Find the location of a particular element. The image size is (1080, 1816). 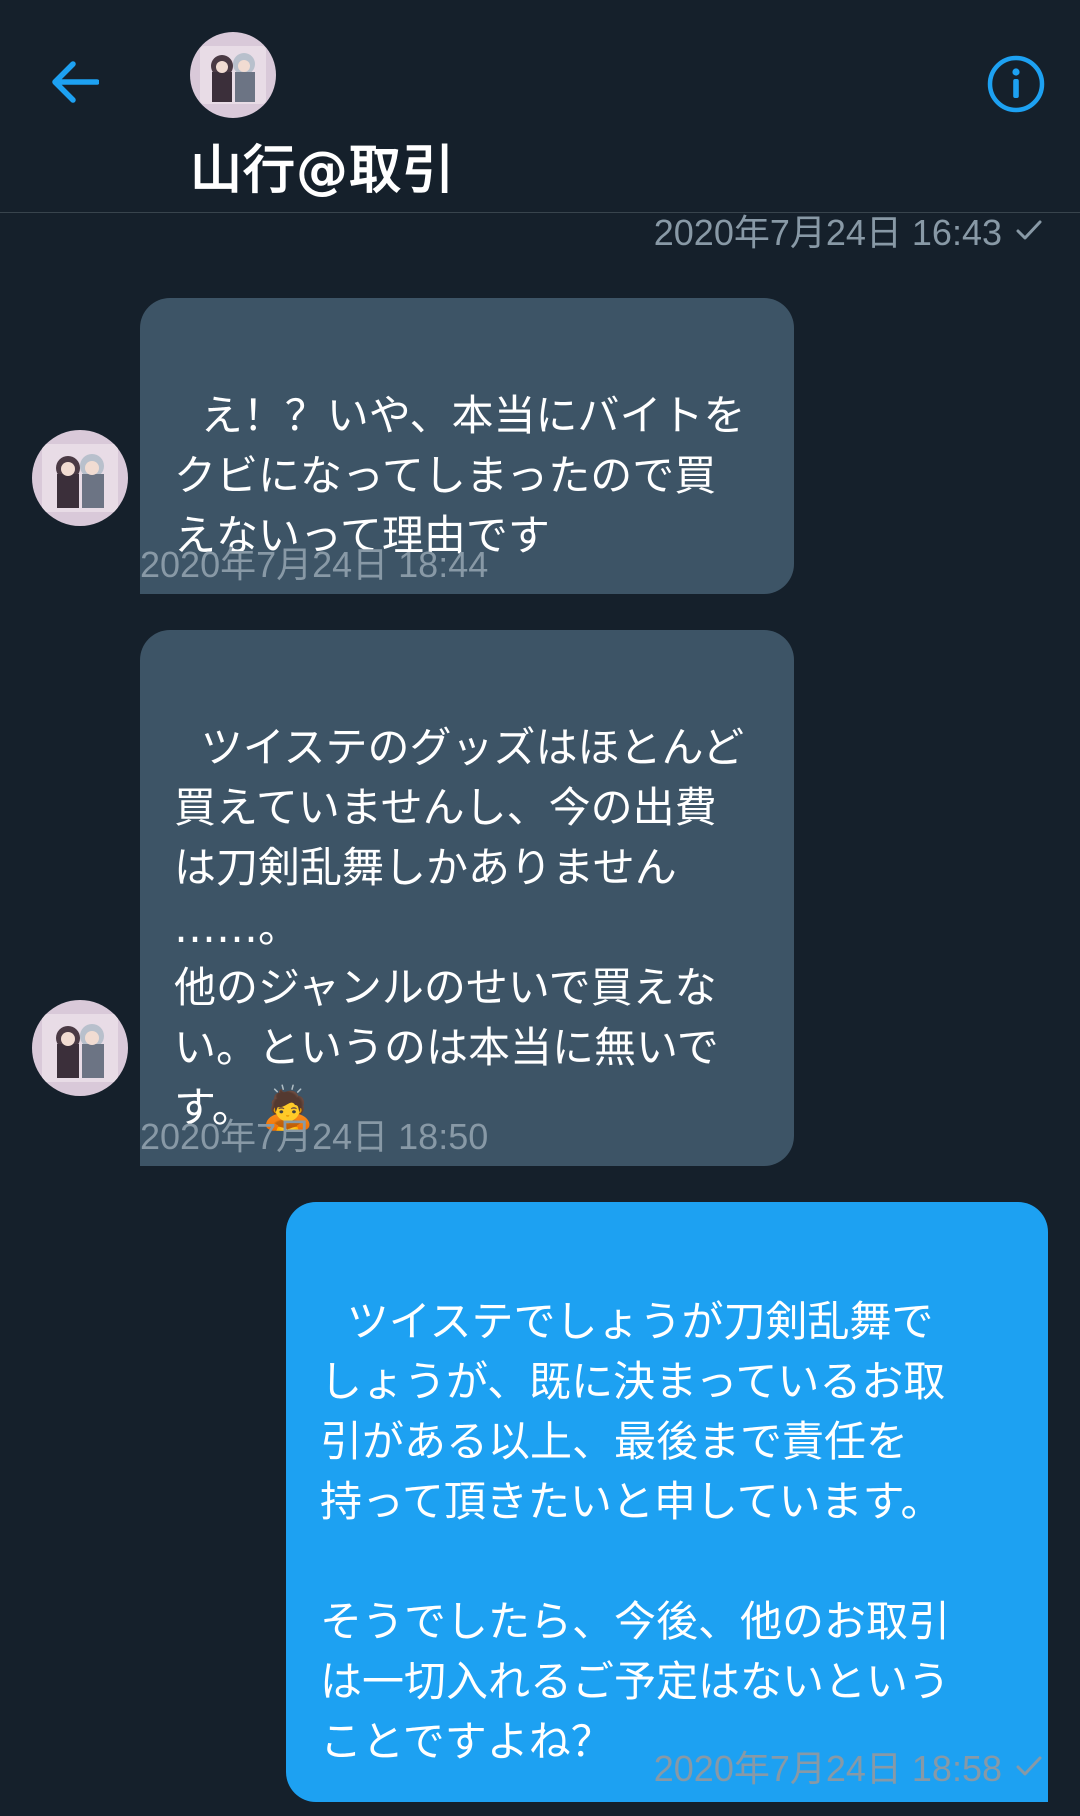

message-timestamp: 2020年7月24日 18:50 is located at coordinates (314, 1136).